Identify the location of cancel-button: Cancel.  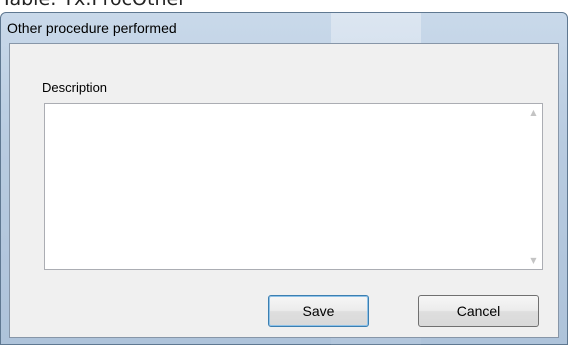
(478, 311).